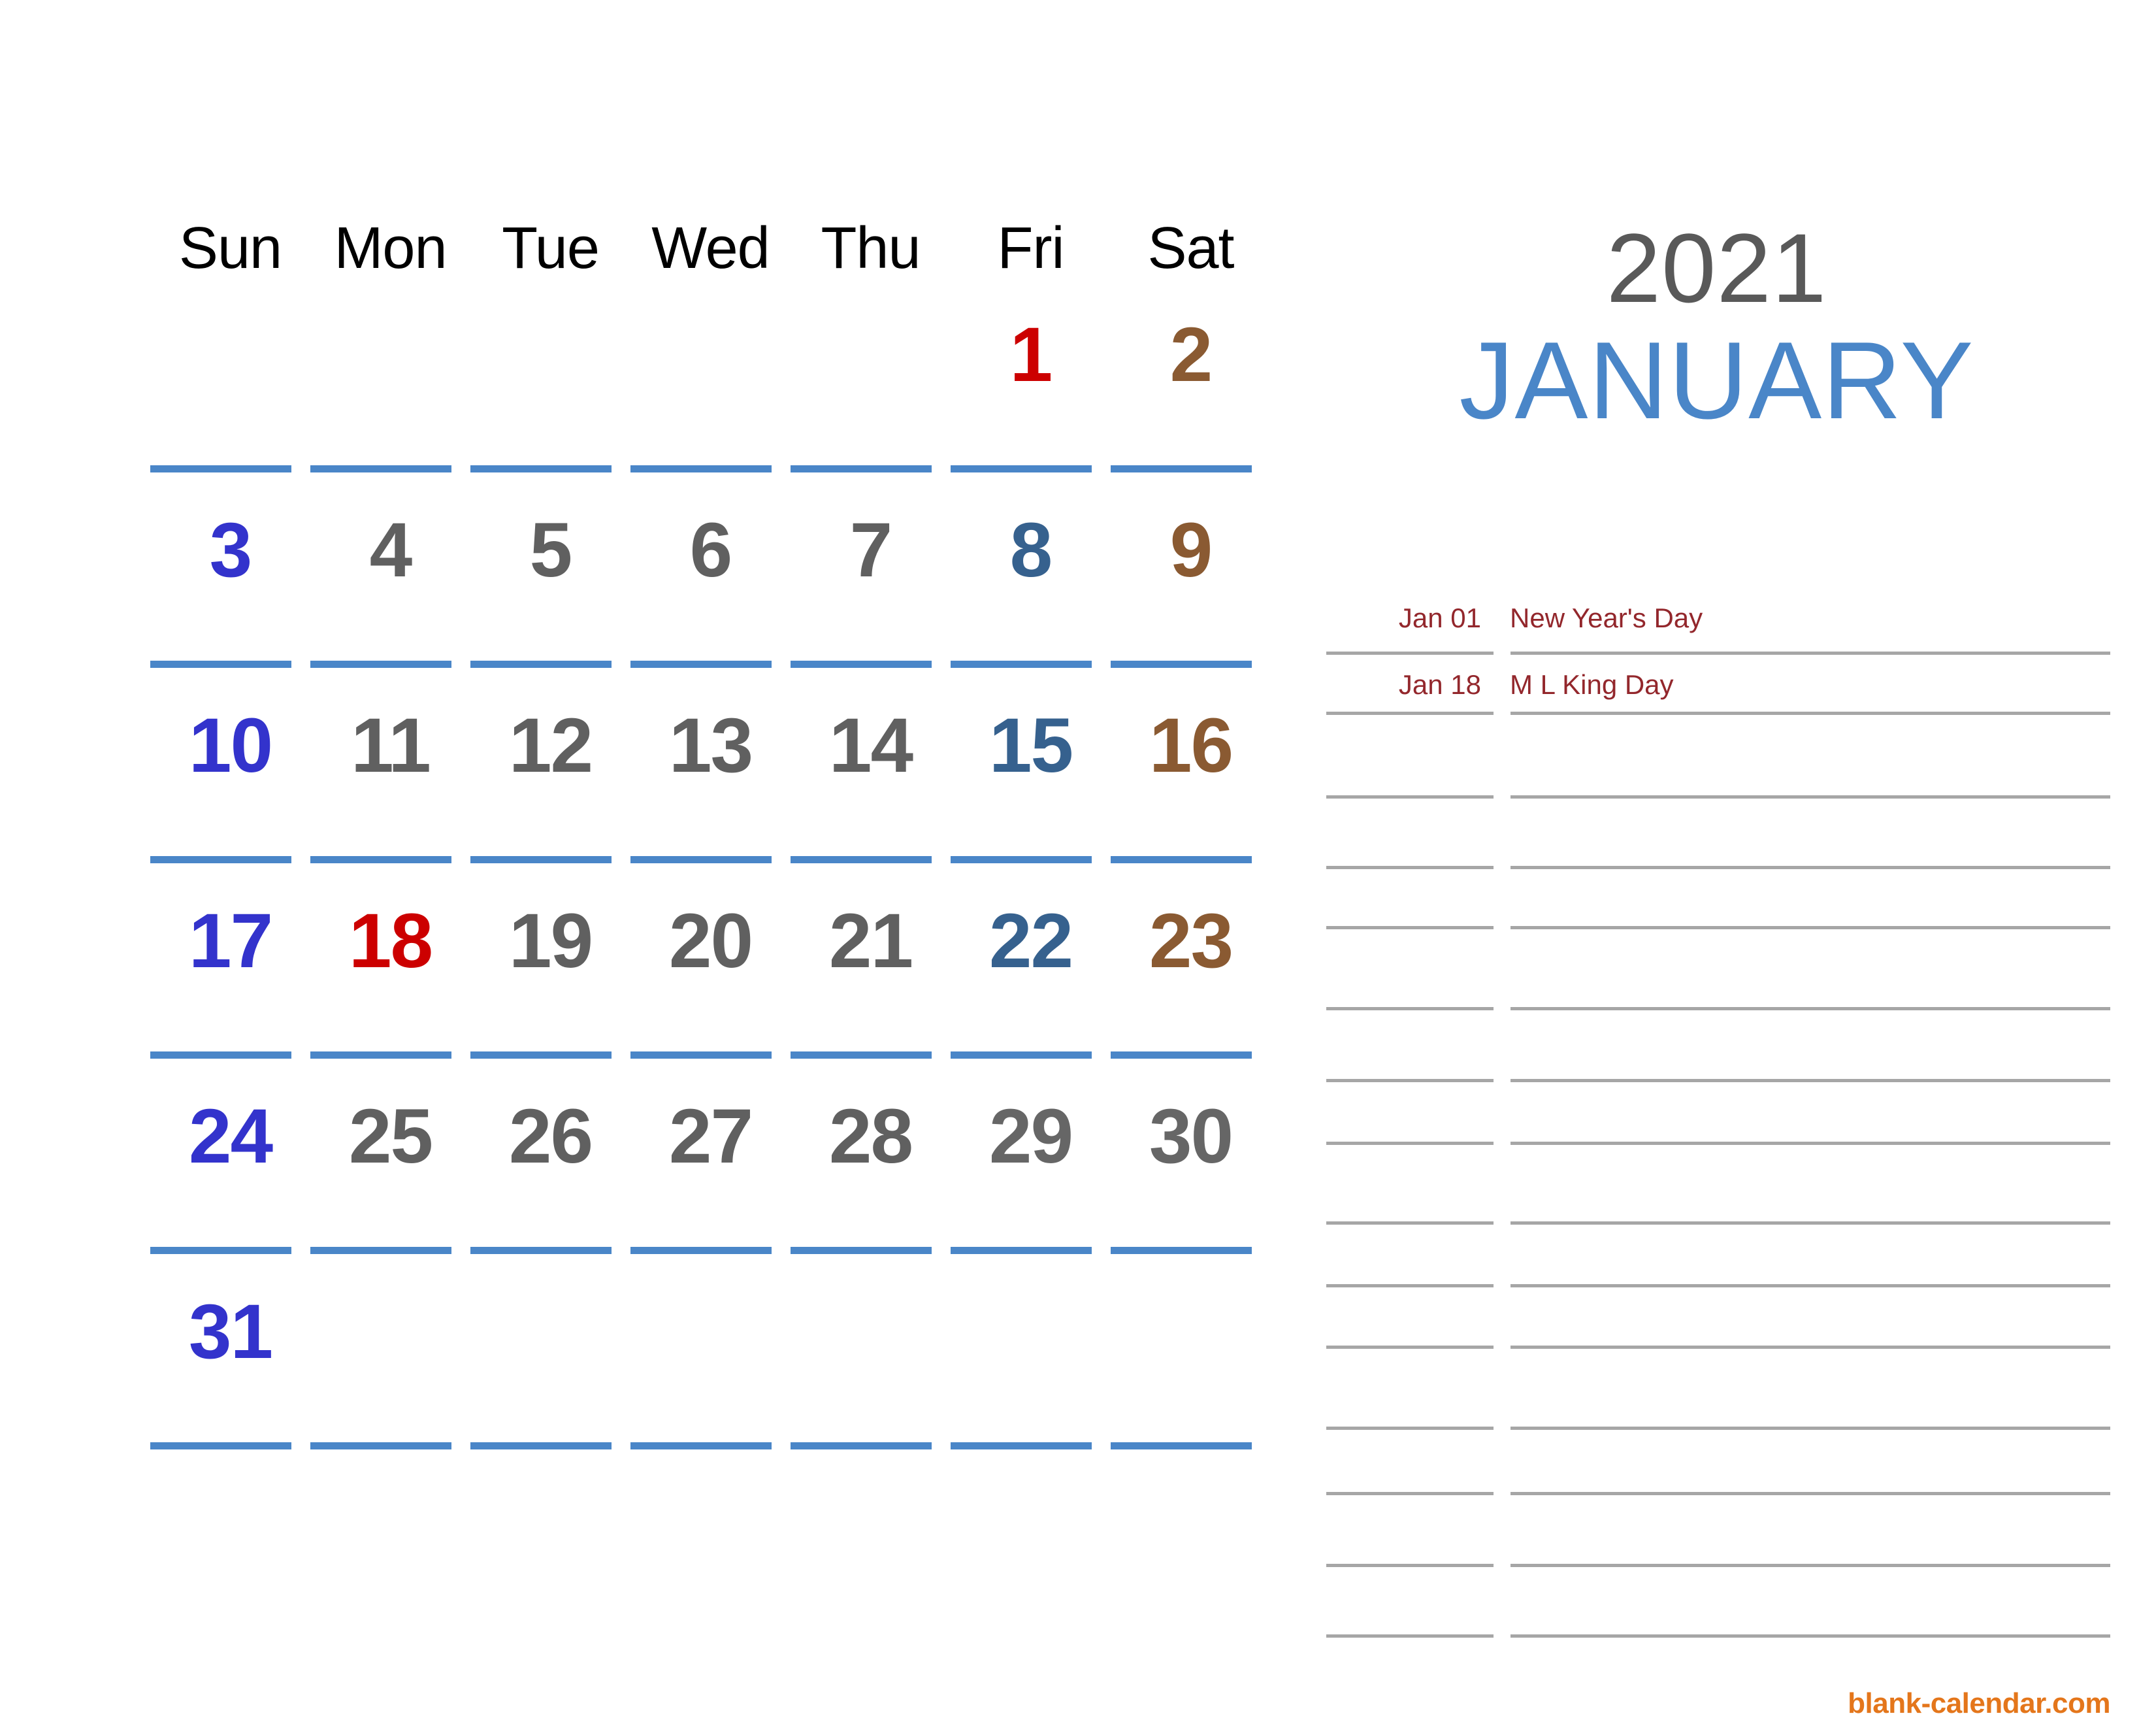 Image resolution: width=2156 pixels, height=1720 pixels. Describe the element at coordinates (550, 1136) in the screenshot. I see `day-number: 26` at that location.